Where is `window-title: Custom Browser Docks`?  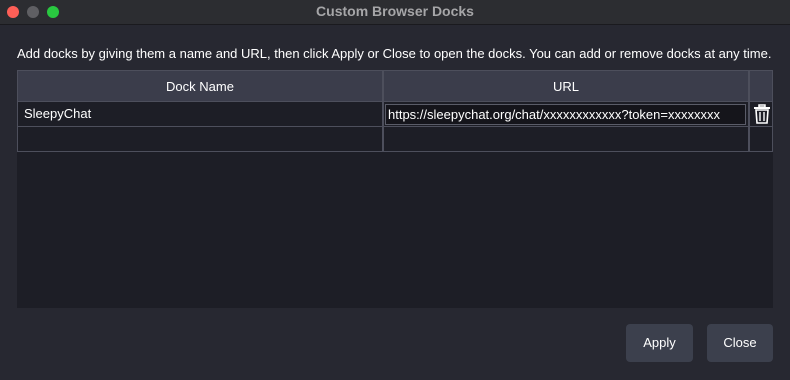
window-title: Custom Browser Docks is located at coordinates (395, 11).